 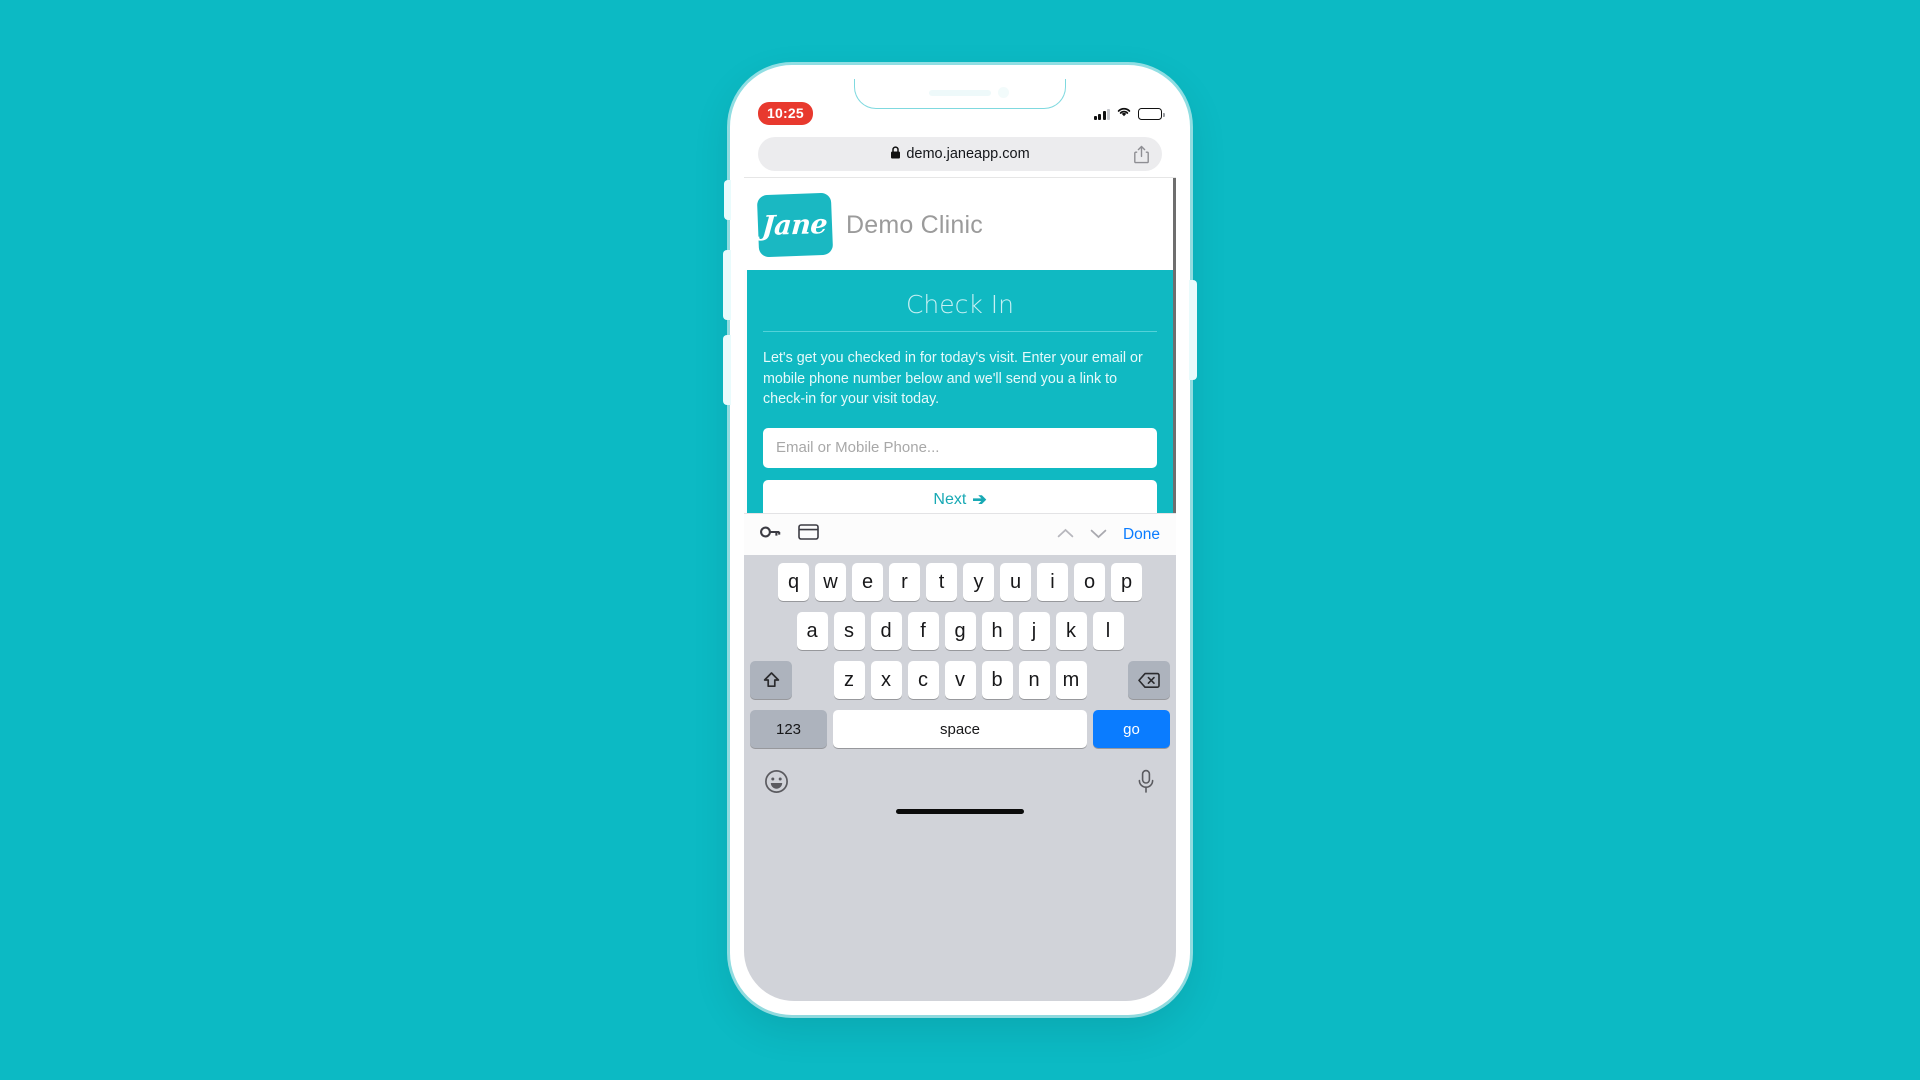 I want to click on key-w: w, so click(x=830, y=582).